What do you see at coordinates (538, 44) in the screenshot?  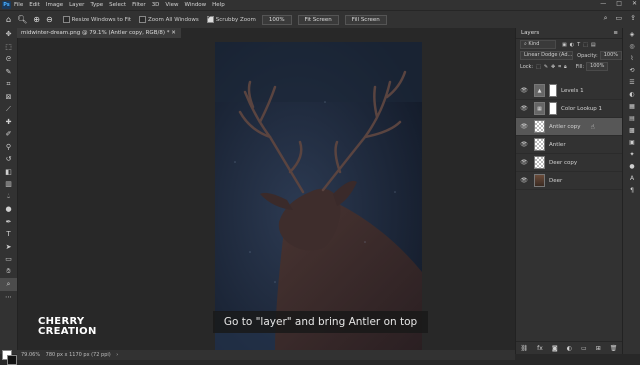 I see `kind-filter-select: ⌕ Kind` at bounding box center [538, 44].